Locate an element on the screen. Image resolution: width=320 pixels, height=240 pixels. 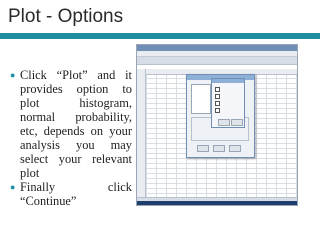
subdialog-titlebar is located at coordinates (228, 81).